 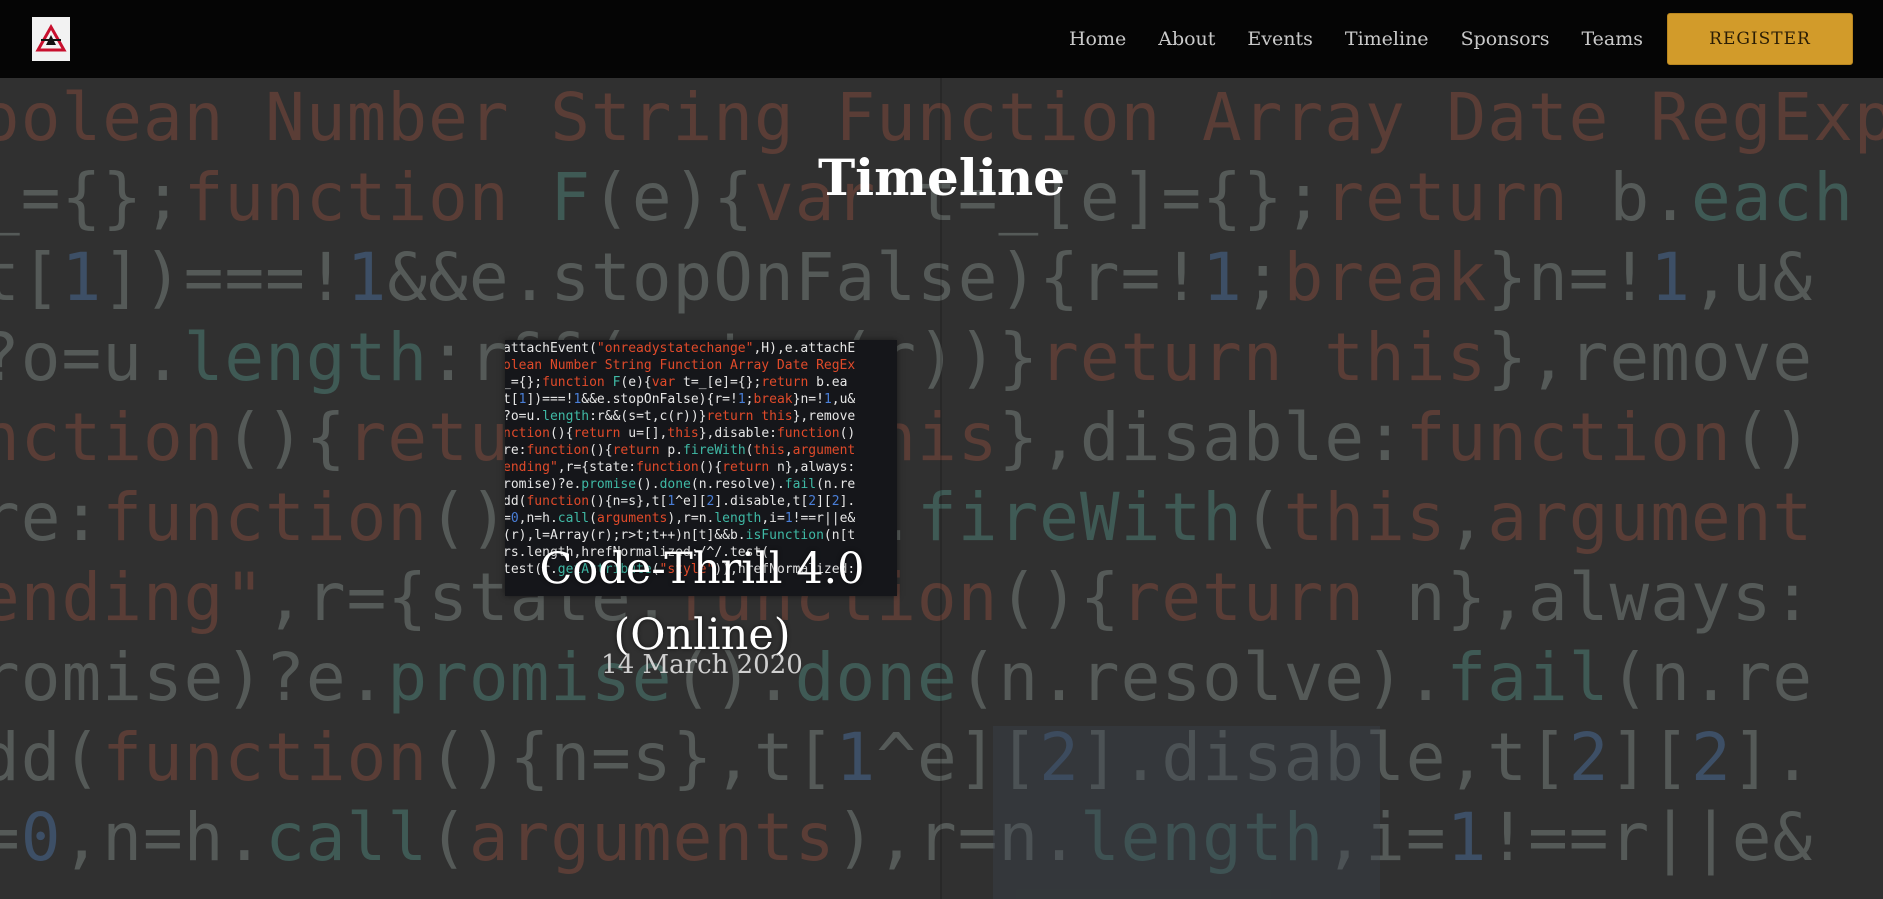 What do you see at coordinates (1505, 39) in the screenshot?
I see `nav-link-sponsors: Sponsors` at bounding box center [1505, 39].